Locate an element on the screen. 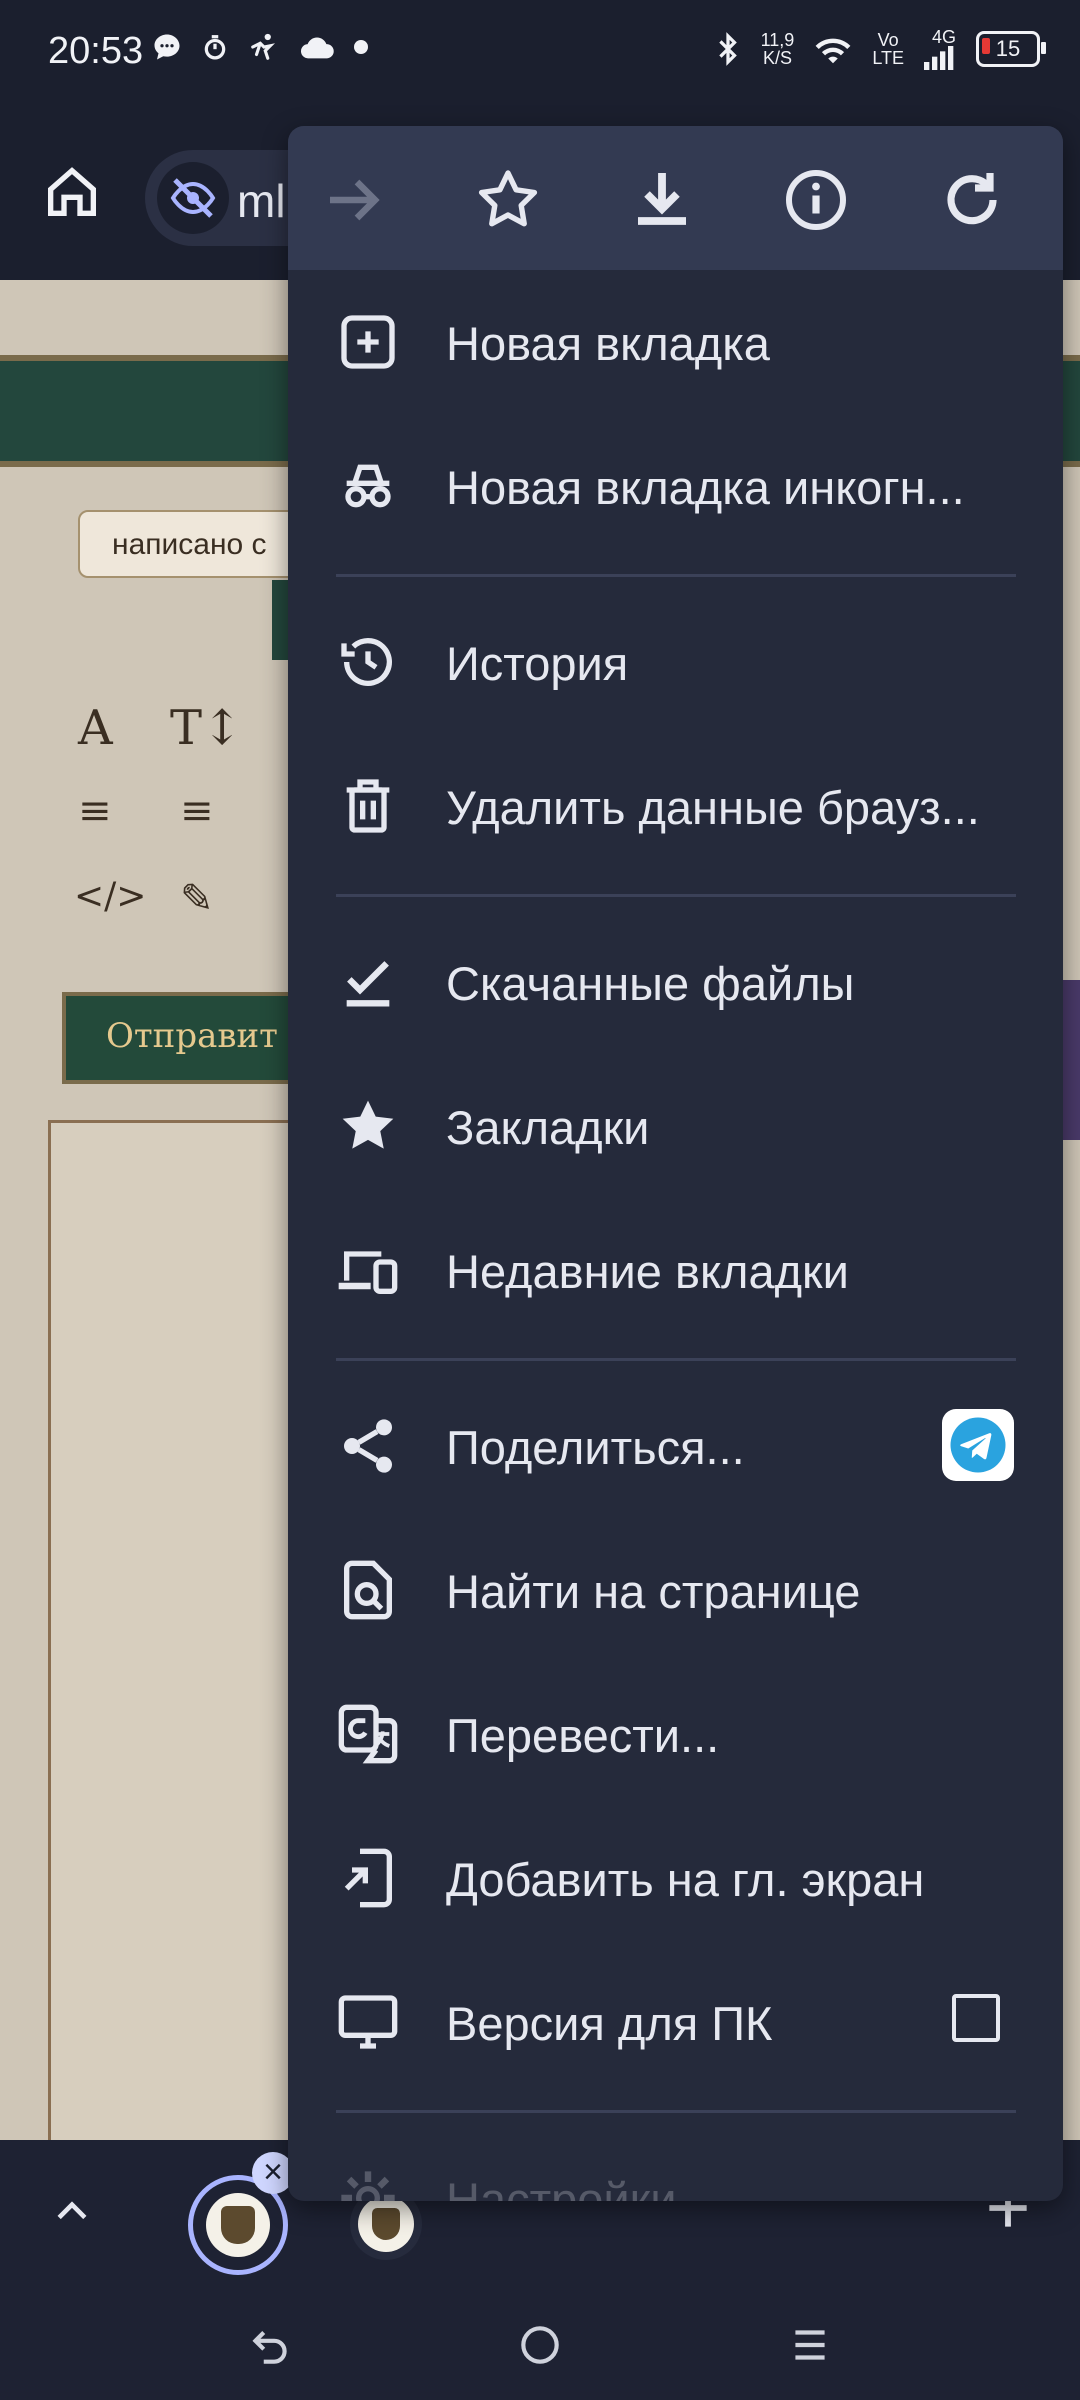 The height and width of the screenshot is (2400, 1080). net-speed: 11,9 K/S is located at coordinates (777, 49).